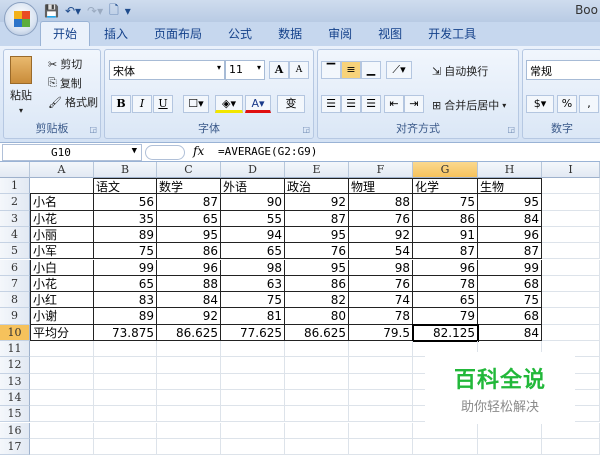 This screenshot has width=600, height=455. Describe the element at coordinates (445, 202) in the screenshot. I see `cell-G2: 75` at that location.